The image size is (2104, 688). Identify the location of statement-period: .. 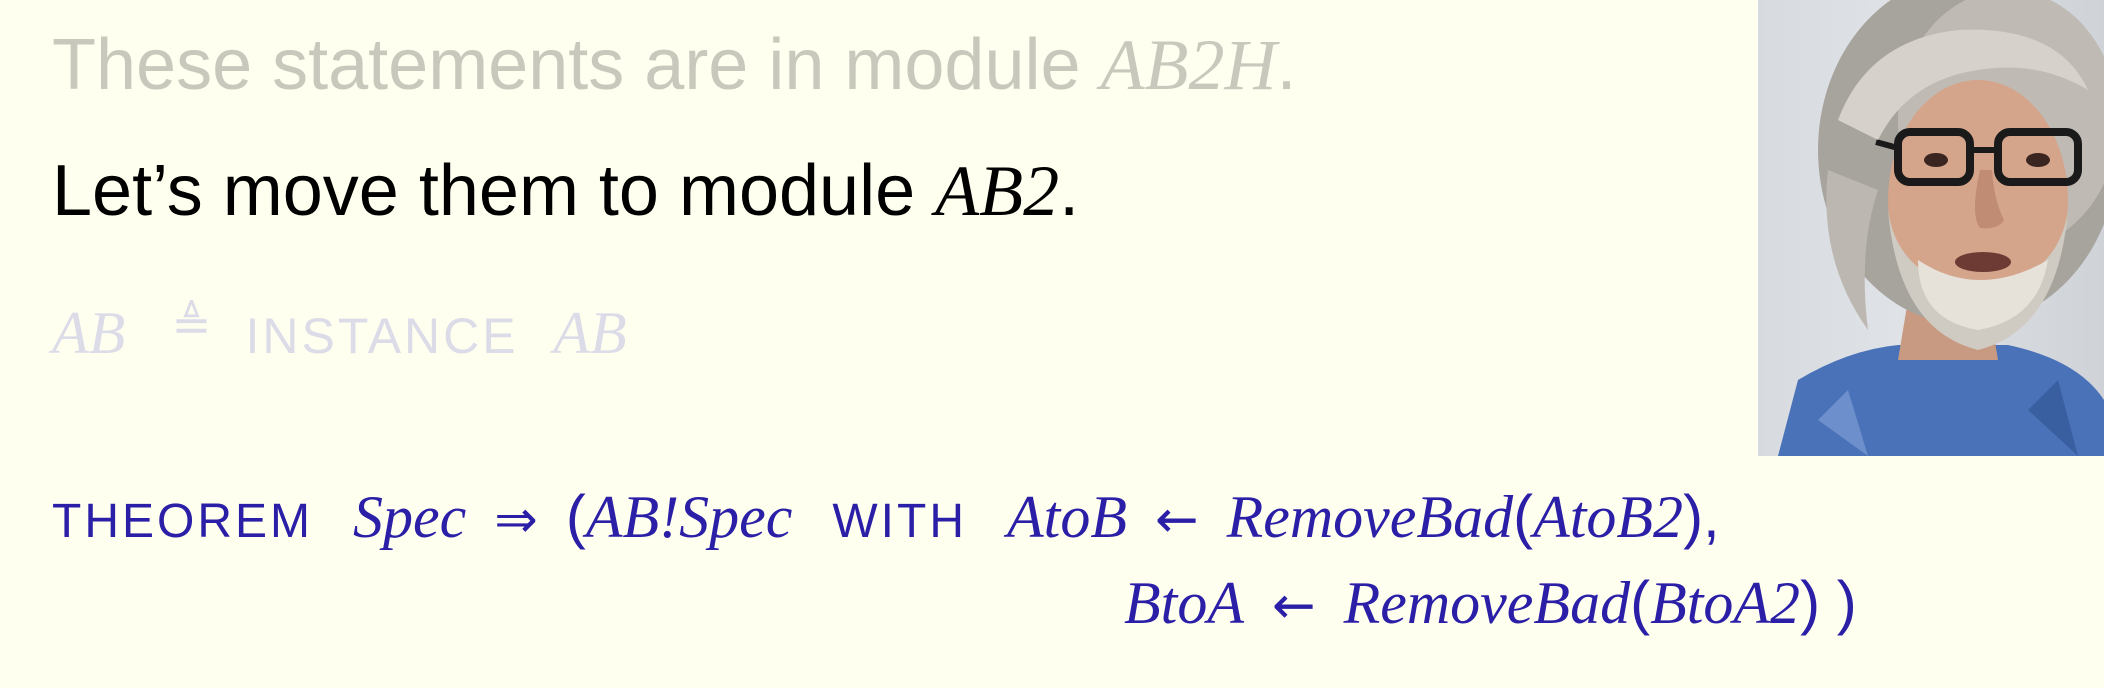
(1286, 65).